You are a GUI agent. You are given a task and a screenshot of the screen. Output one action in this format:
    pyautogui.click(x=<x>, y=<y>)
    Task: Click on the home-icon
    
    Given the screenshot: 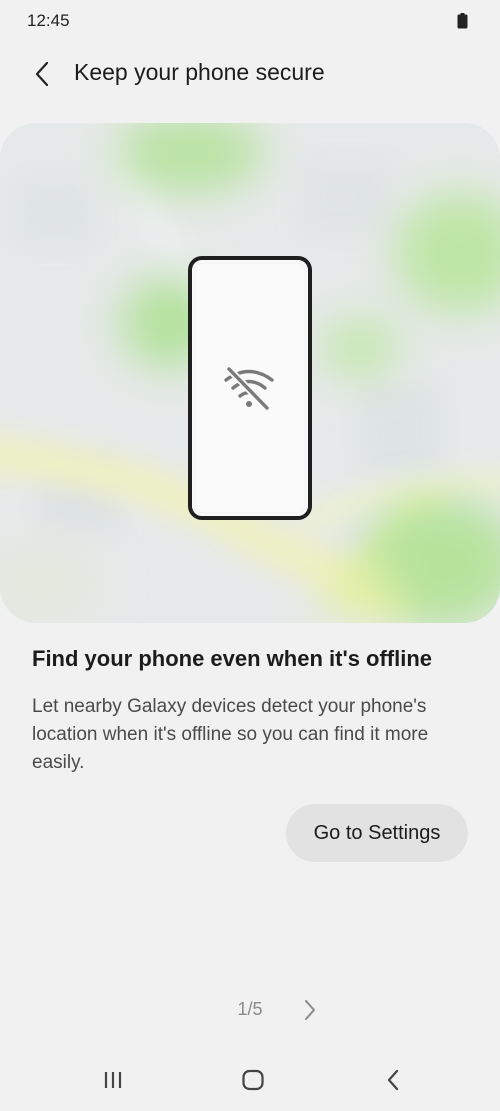 What is the action you would take?
    pyautogui.click(x=253, y=1080)
    